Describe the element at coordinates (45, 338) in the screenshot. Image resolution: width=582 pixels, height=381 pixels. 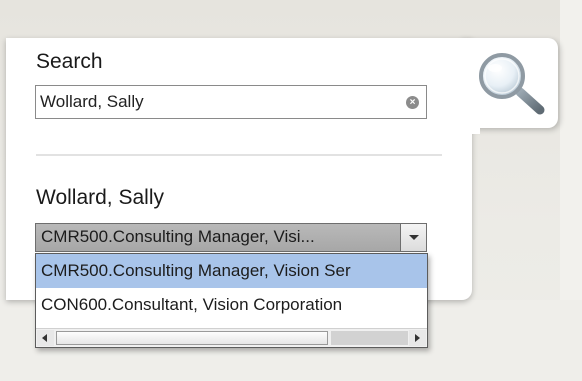
I see `scroll-left-arrow-icon` at that location.